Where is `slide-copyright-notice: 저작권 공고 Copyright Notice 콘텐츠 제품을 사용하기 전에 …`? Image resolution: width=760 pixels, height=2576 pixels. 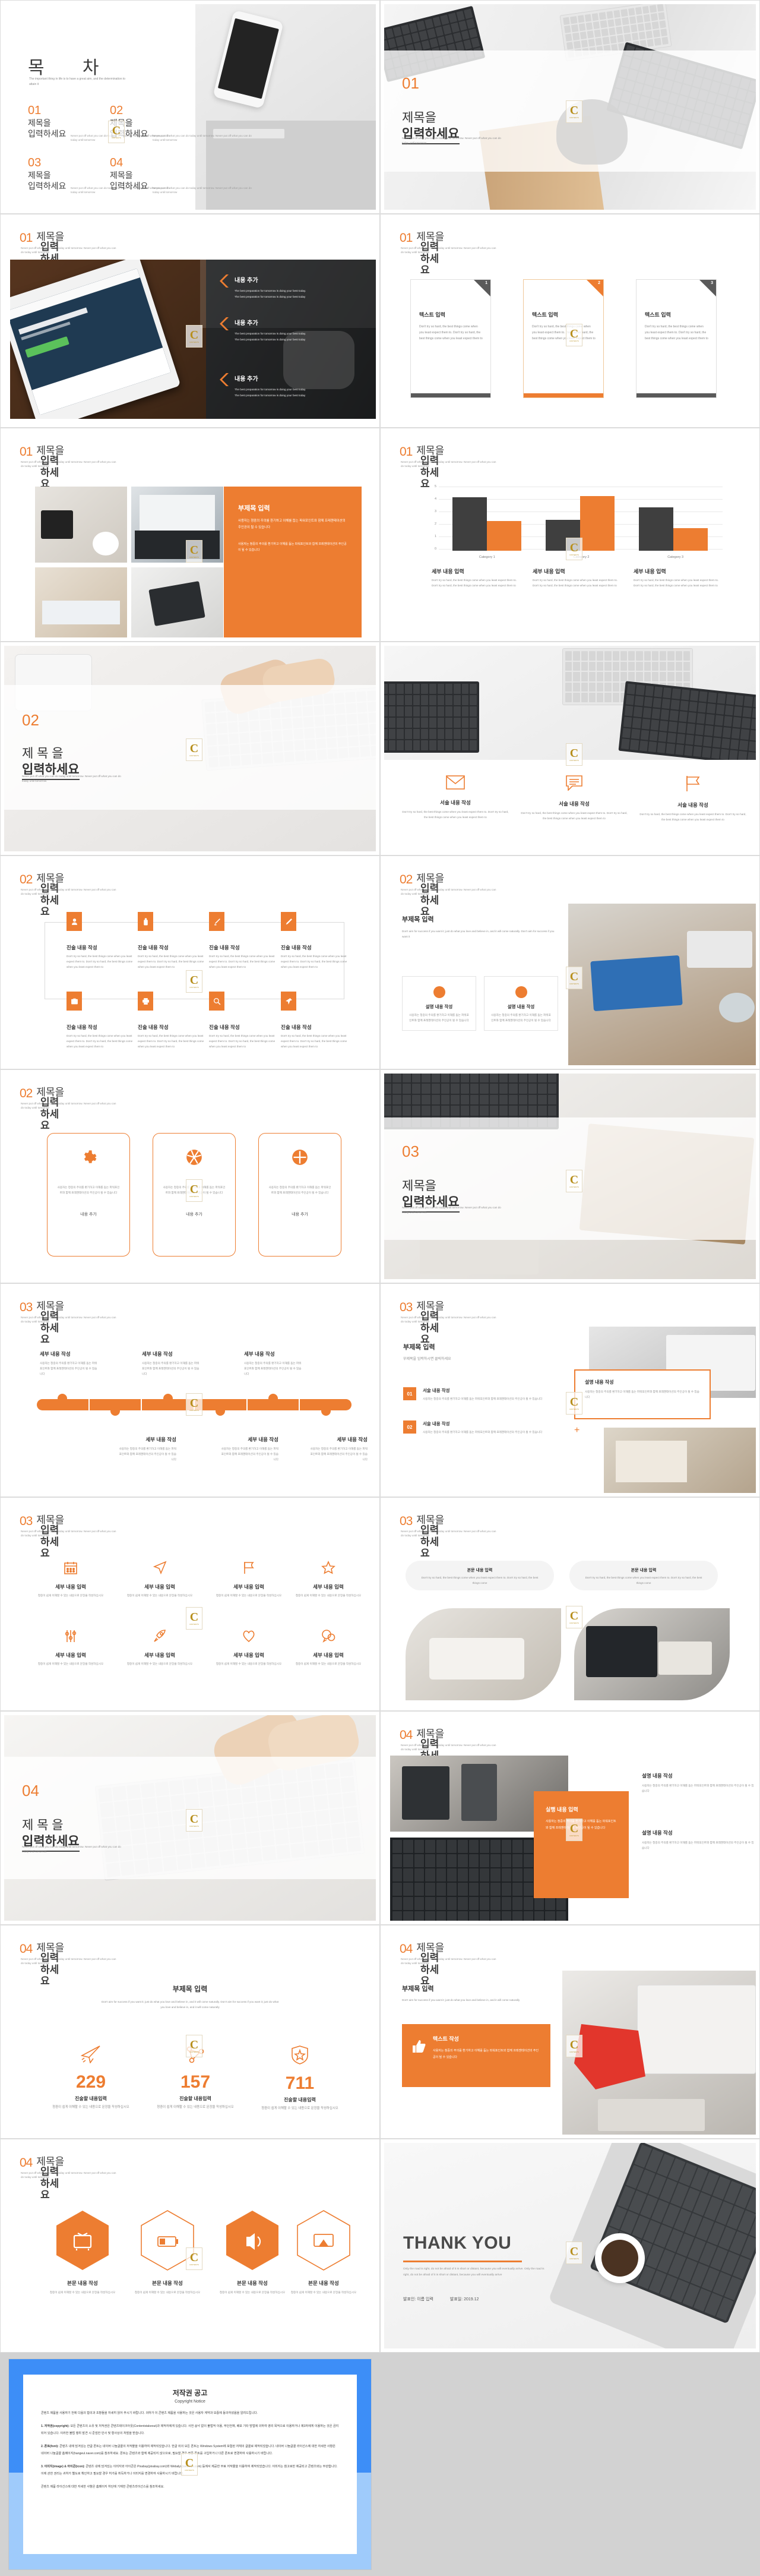
slide-copyright-notice: 저작권 공고 Copyright Notice 콘텐츠 제품을 사용하기 전에 … is located at coordinates (190, 2464).